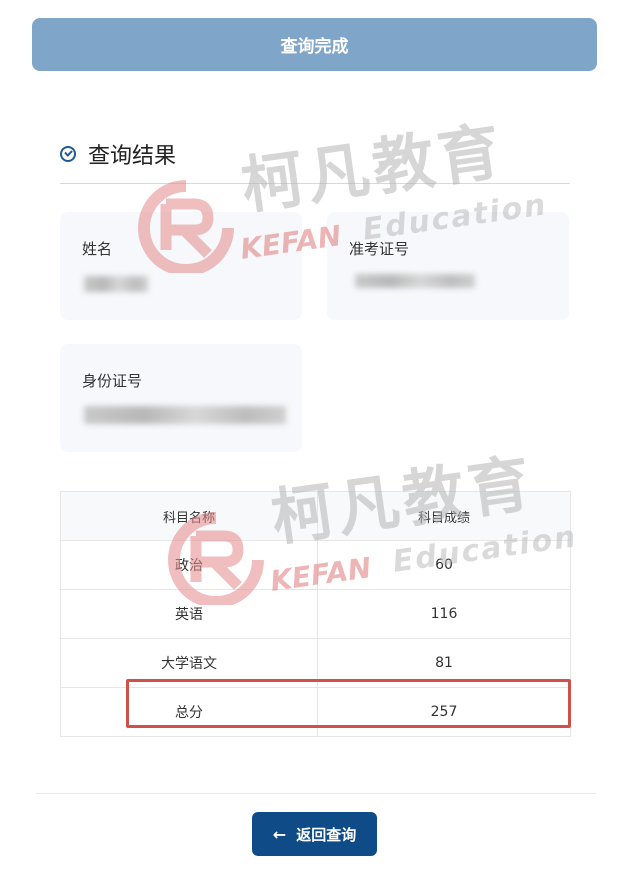  I want to click on title-divider, so click(315, 183).